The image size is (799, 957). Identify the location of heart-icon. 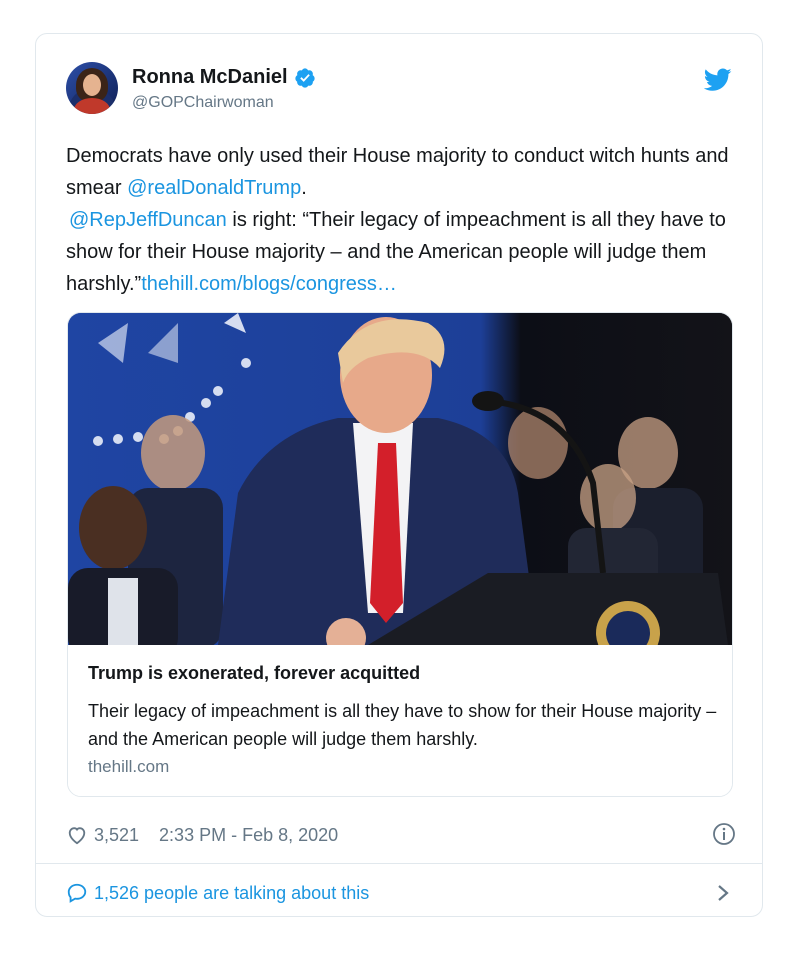
(77, 835).